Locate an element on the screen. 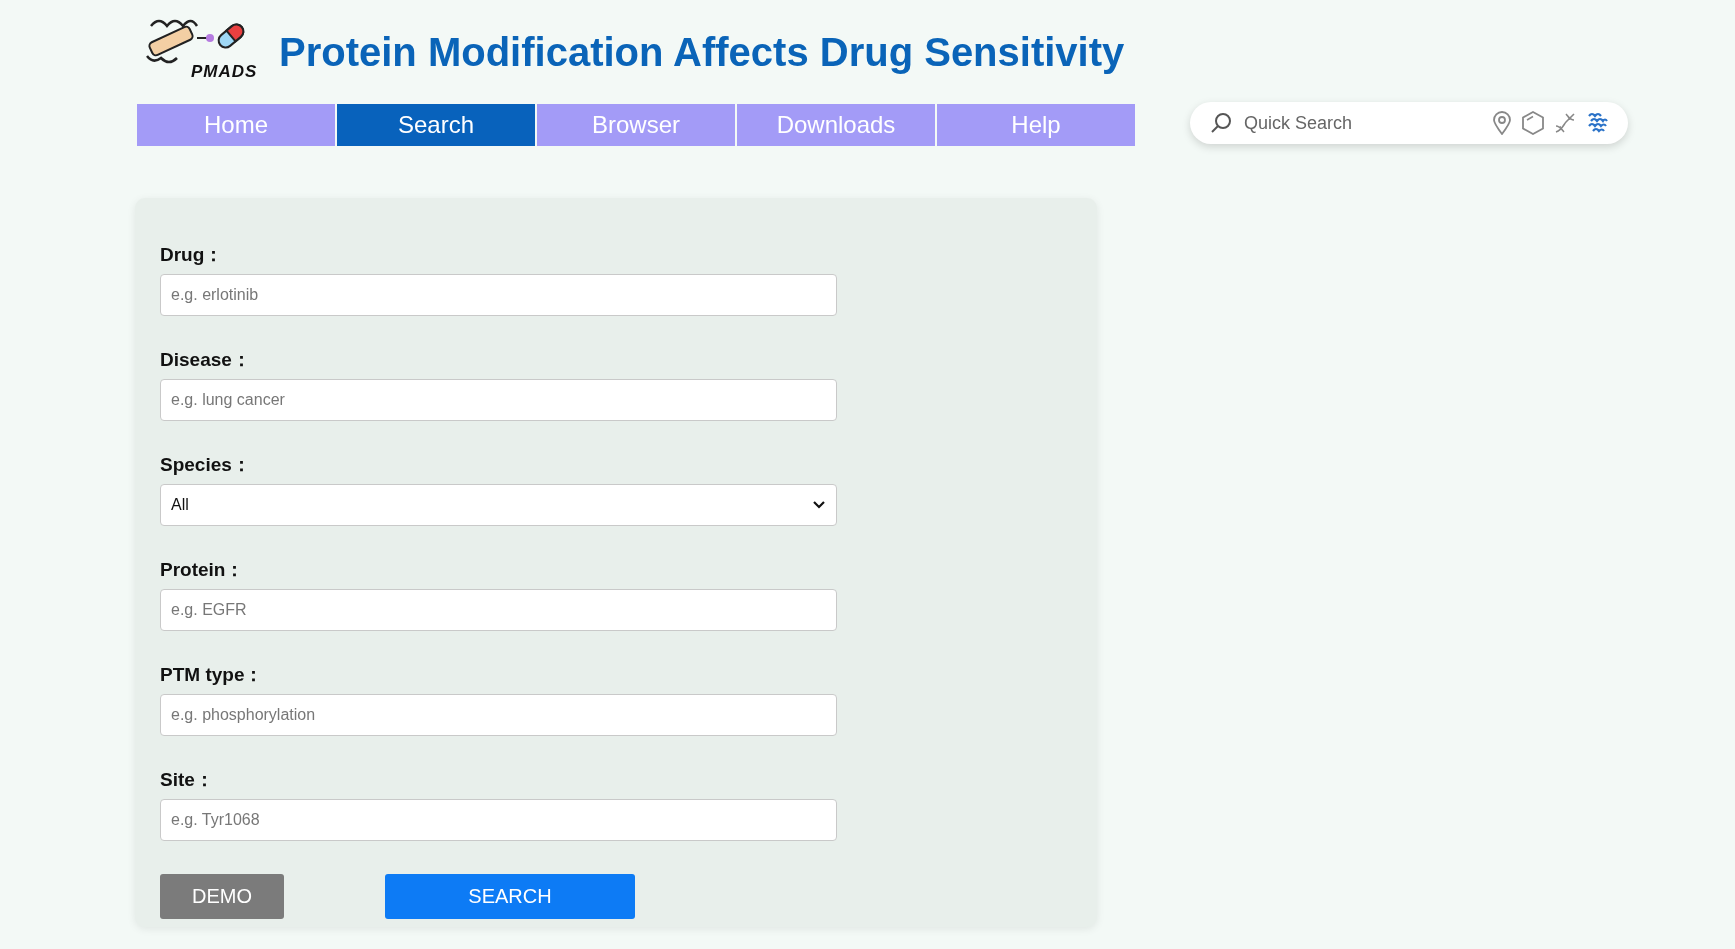 The image size is (1735, 949). logo-text: PMADS is located at coordinates (224, 72).